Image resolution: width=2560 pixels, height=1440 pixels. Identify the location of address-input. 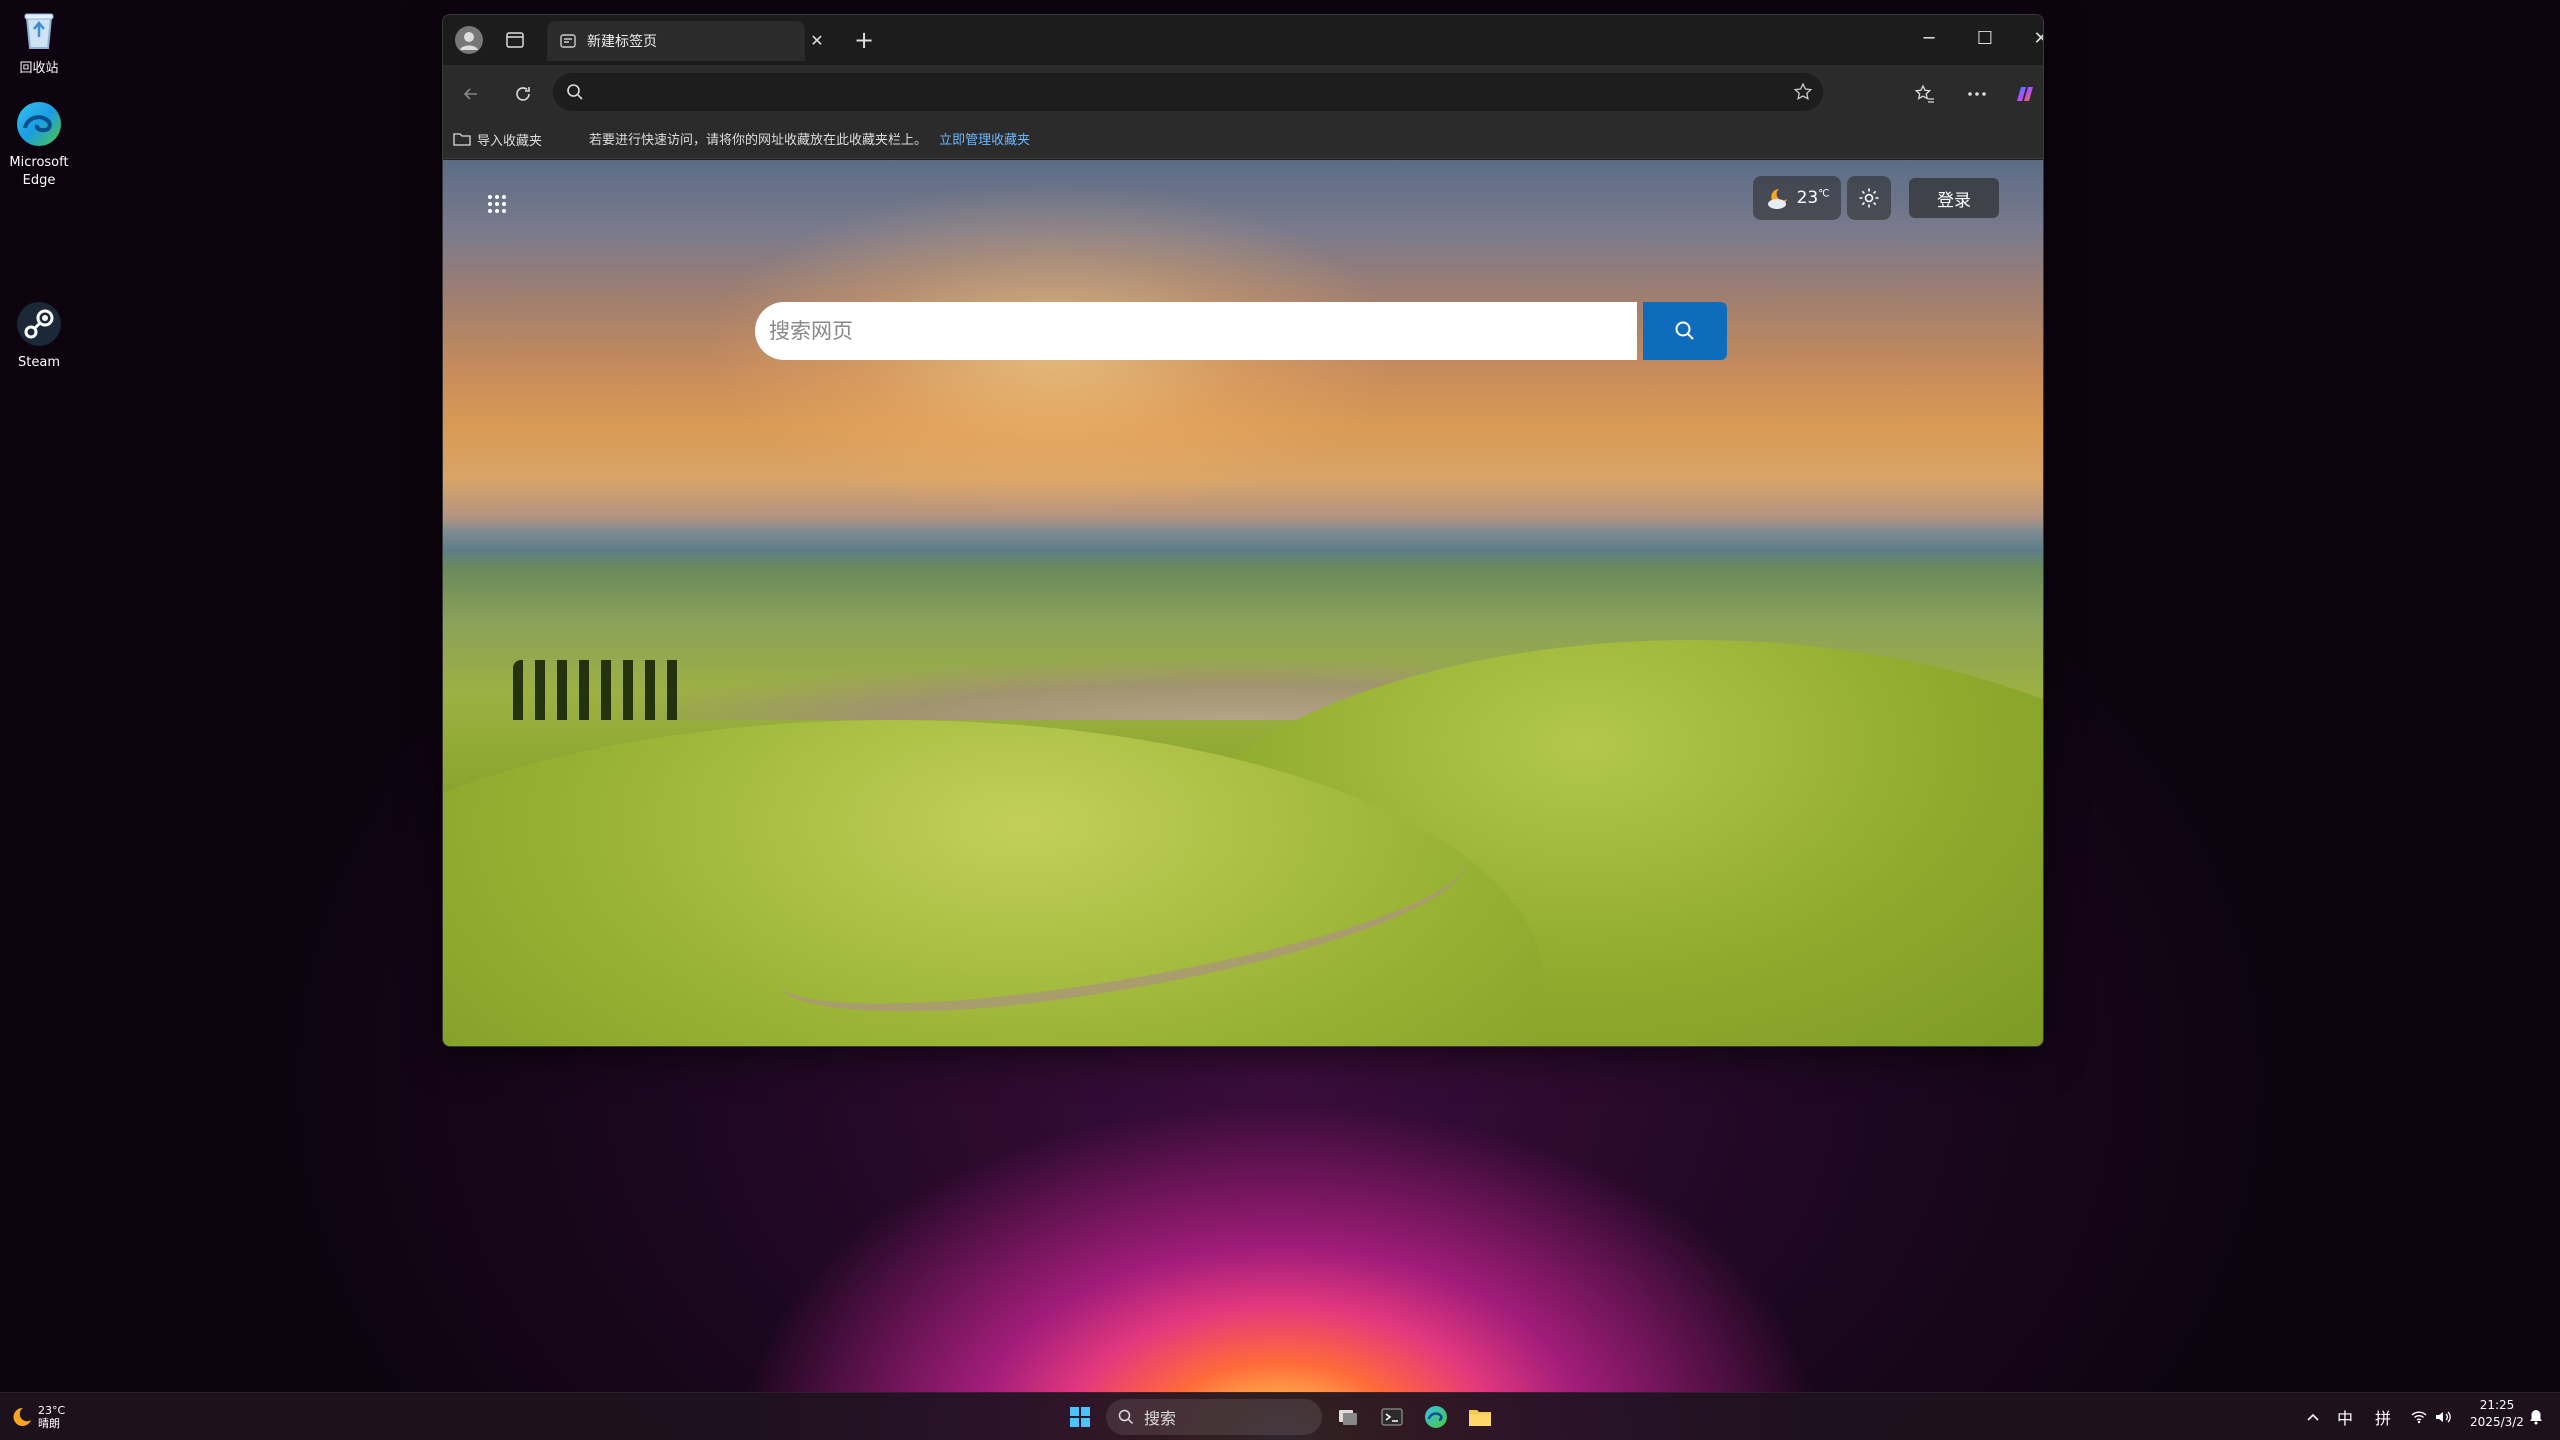
(1190, 92).